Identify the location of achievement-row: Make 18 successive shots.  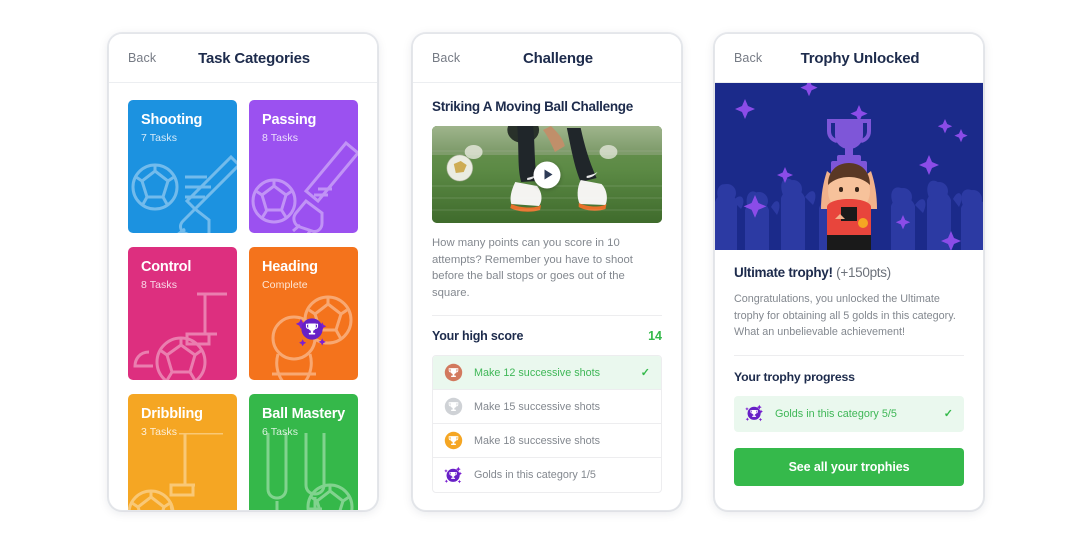
(547, 441).